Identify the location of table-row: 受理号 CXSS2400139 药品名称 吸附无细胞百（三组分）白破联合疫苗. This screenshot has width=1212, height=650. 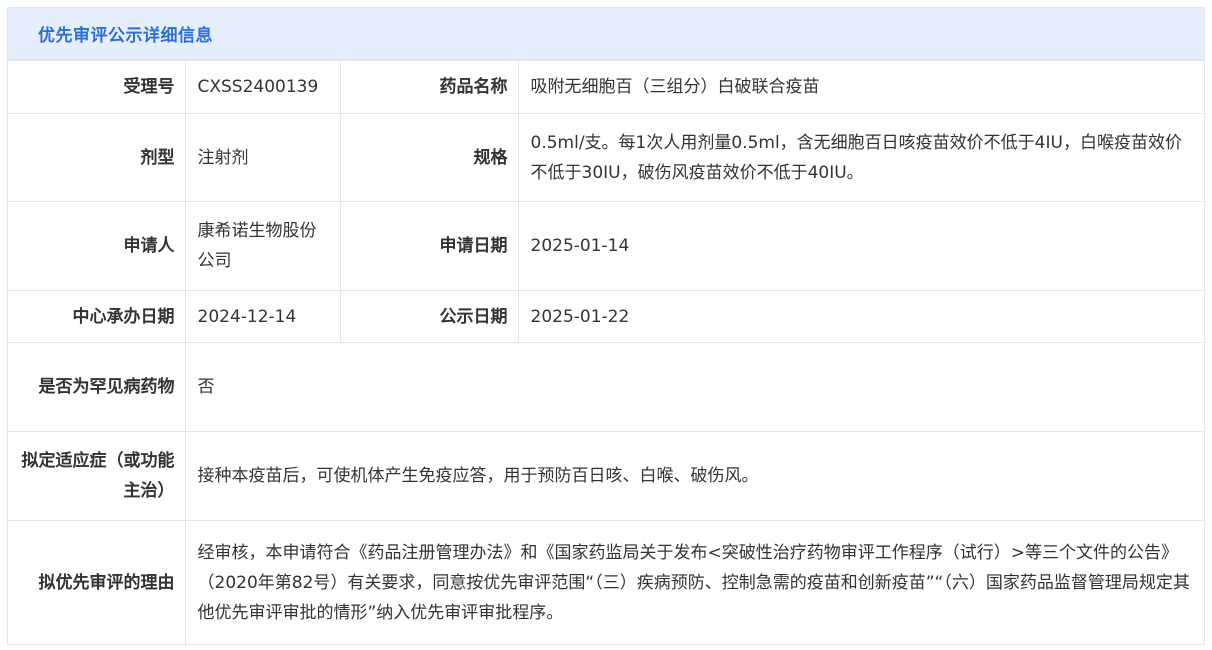
(606, 87).